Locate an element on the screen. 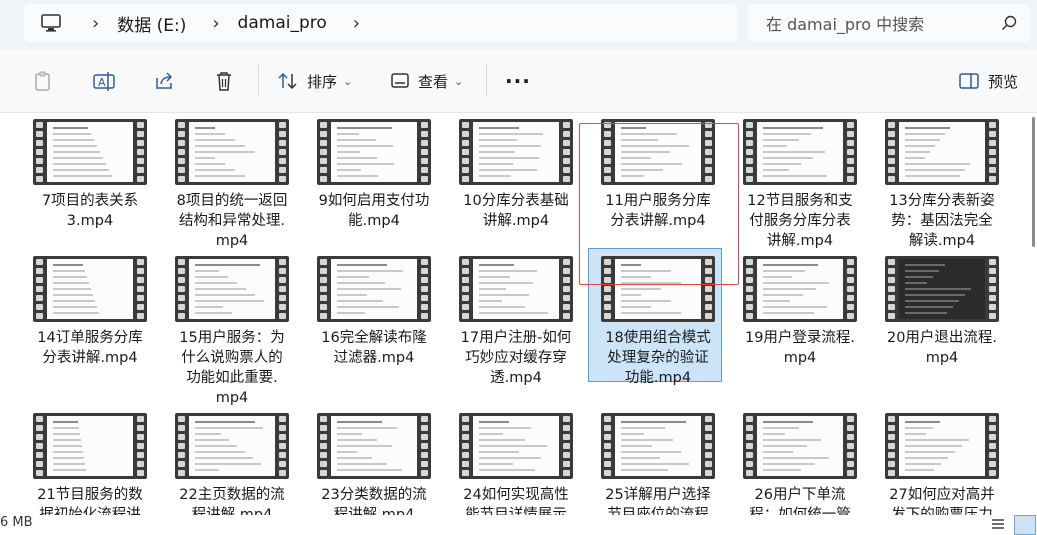  large-icons-view-icon is located at coordinates (1025, 525).